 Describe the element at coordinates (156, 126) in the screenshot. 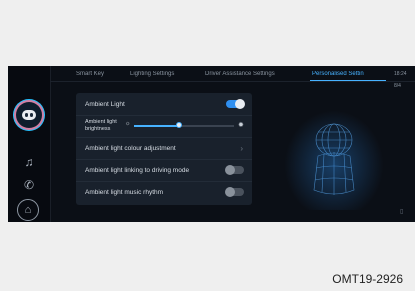

I see `brightness-slider-fill` at that location.